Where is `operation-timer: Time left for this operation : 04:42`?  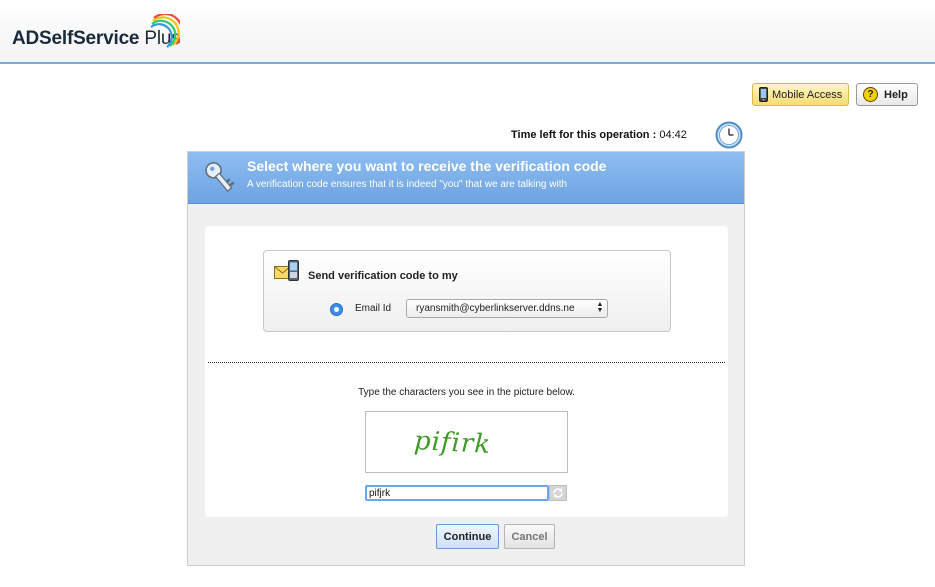
operation-timer: Time left for this operation : 04:42 is located at coordinates (599, 135).